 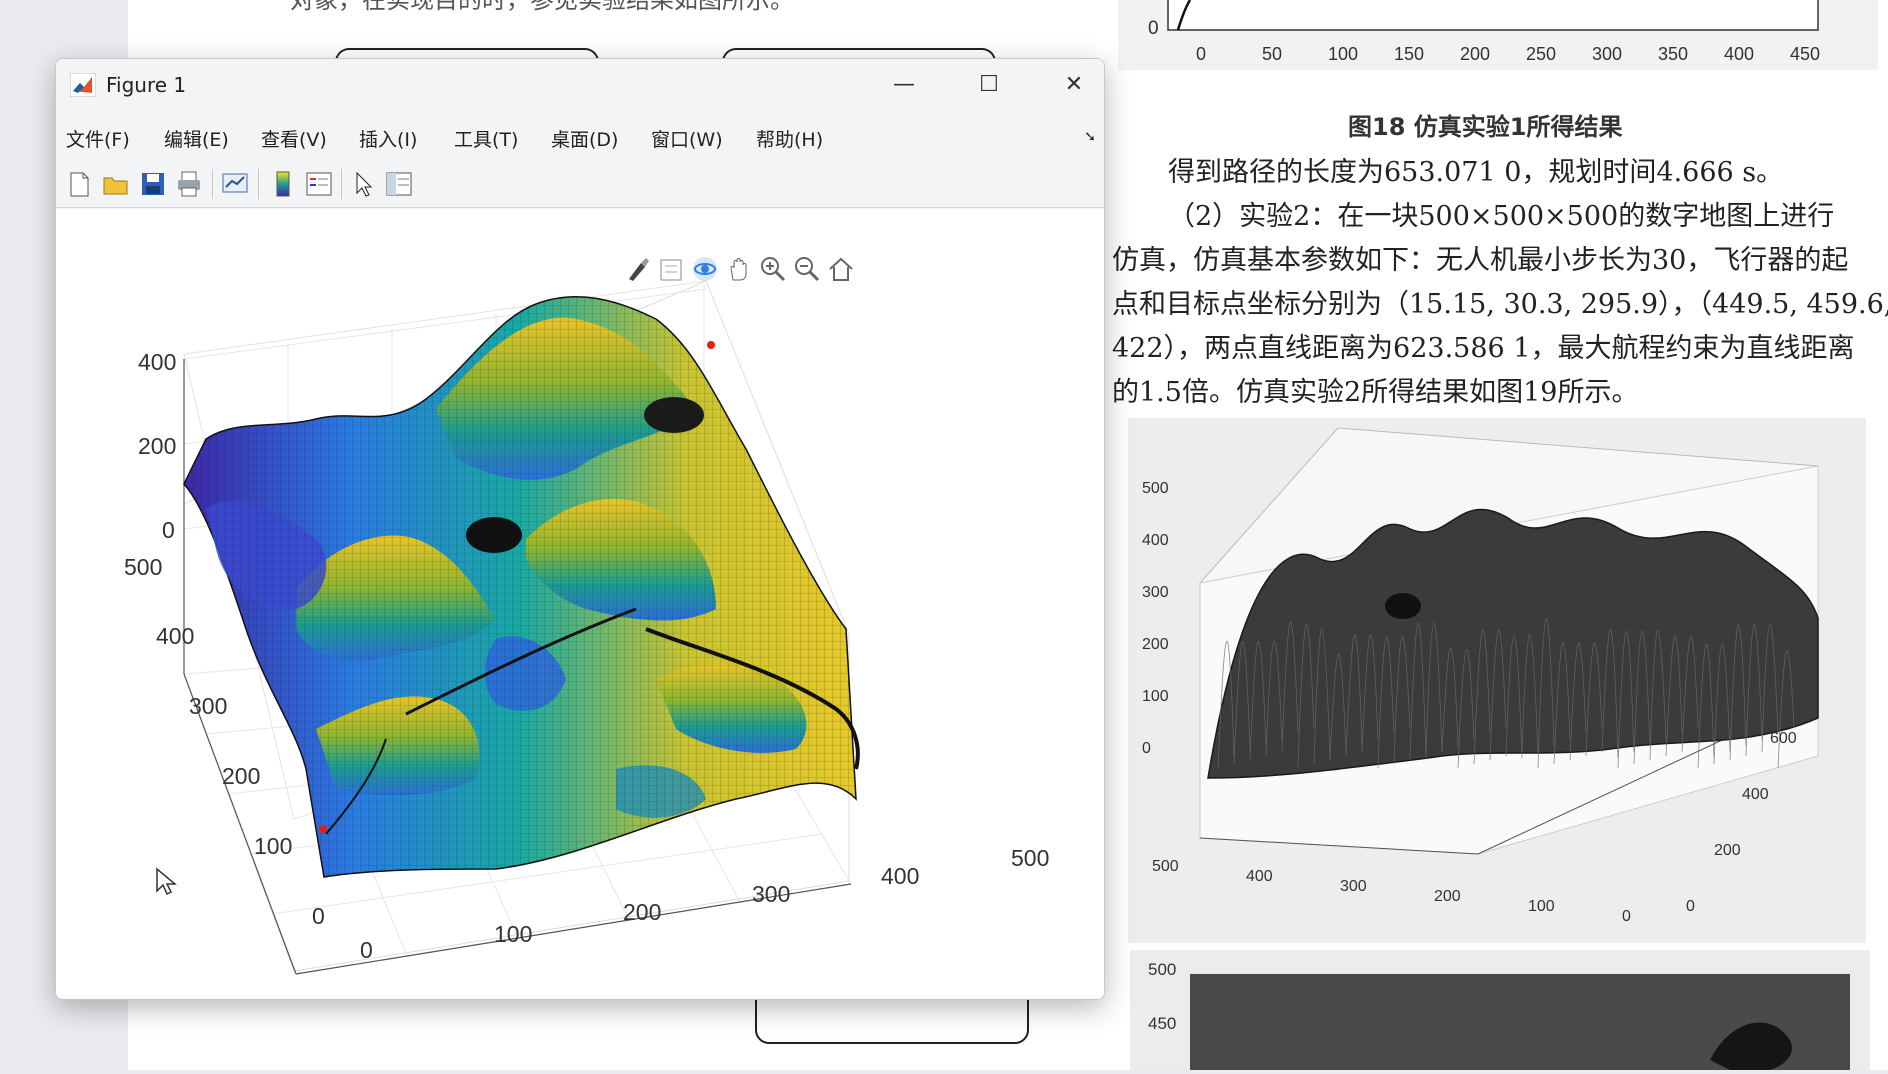 I want to click on figure20-svg, so click(x=1520, y=1024).